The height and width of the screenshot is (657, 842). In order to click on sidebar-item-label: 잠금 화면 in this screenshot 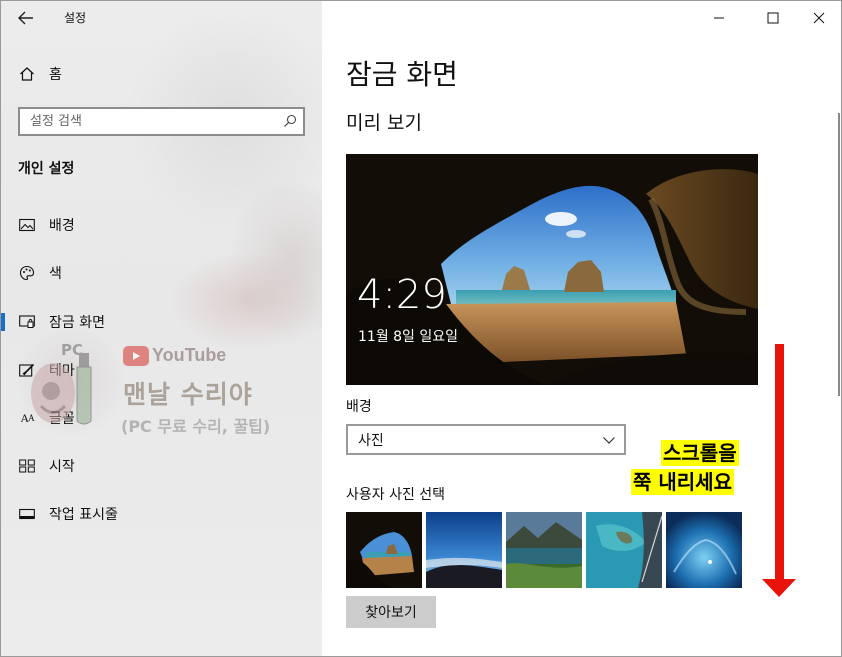, I will do `click(77, 323)`.